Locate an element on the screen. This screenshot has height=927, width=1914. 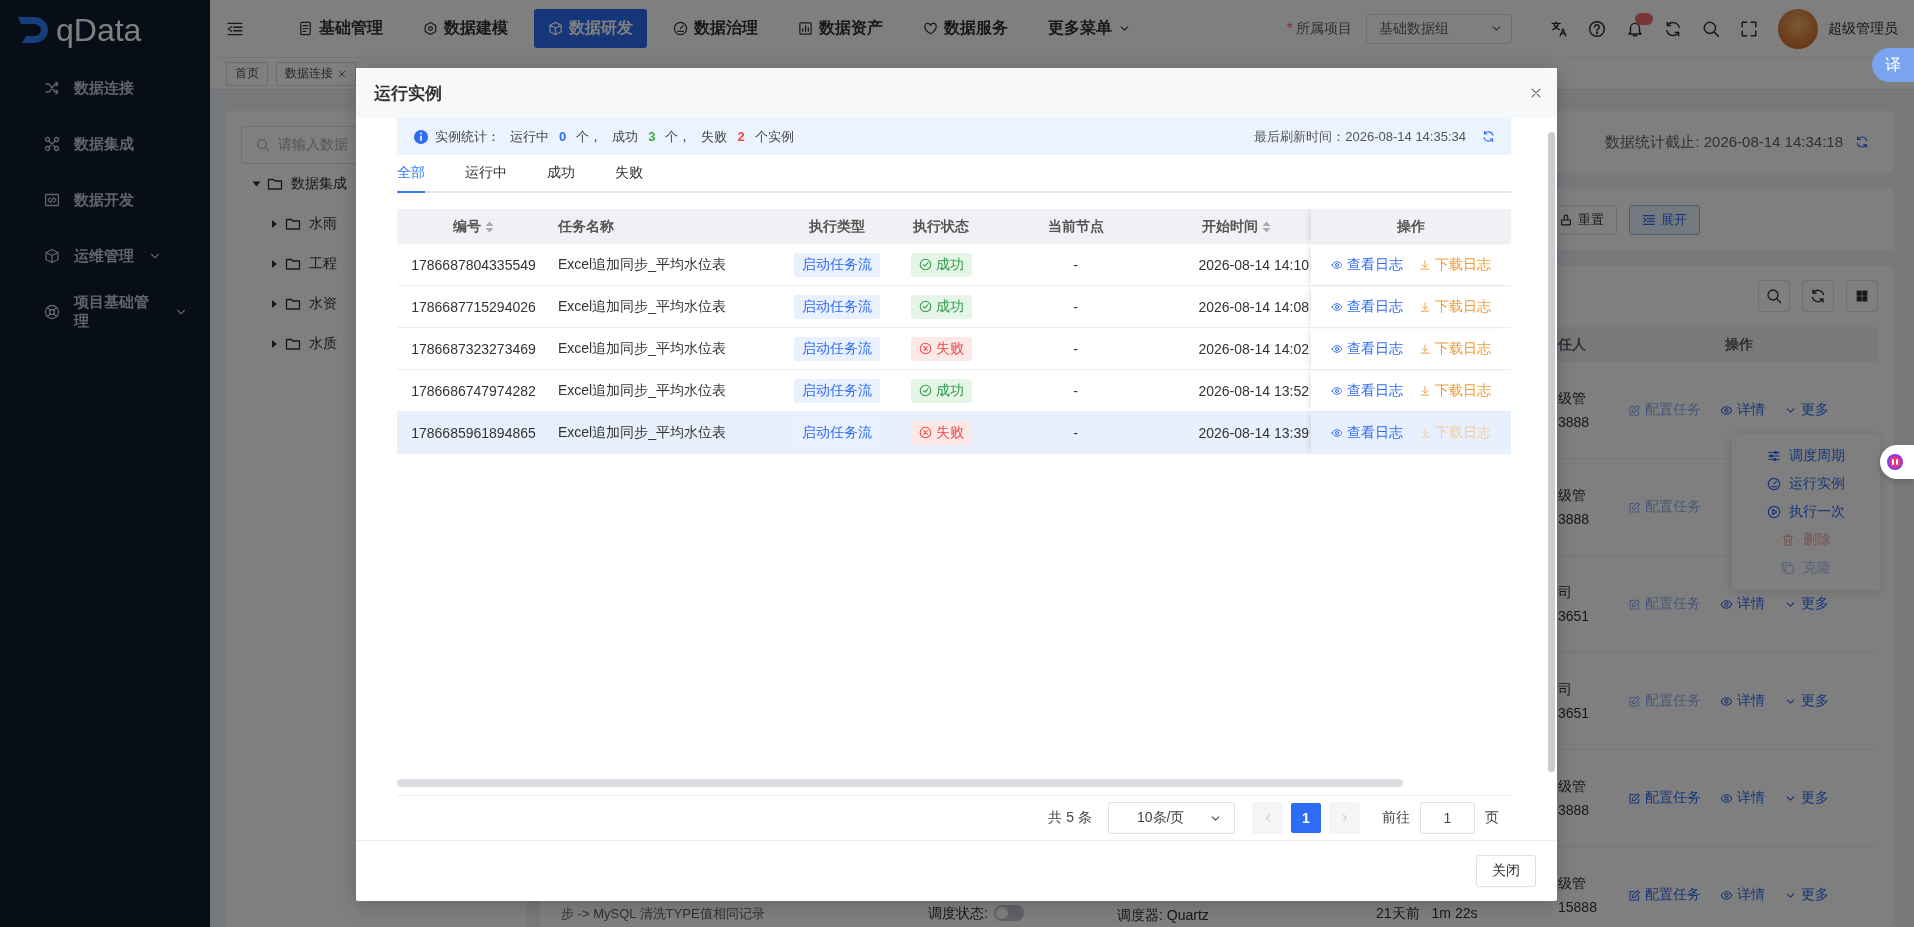
summary-unit: 个实例 is located at coordinates (774, 136).